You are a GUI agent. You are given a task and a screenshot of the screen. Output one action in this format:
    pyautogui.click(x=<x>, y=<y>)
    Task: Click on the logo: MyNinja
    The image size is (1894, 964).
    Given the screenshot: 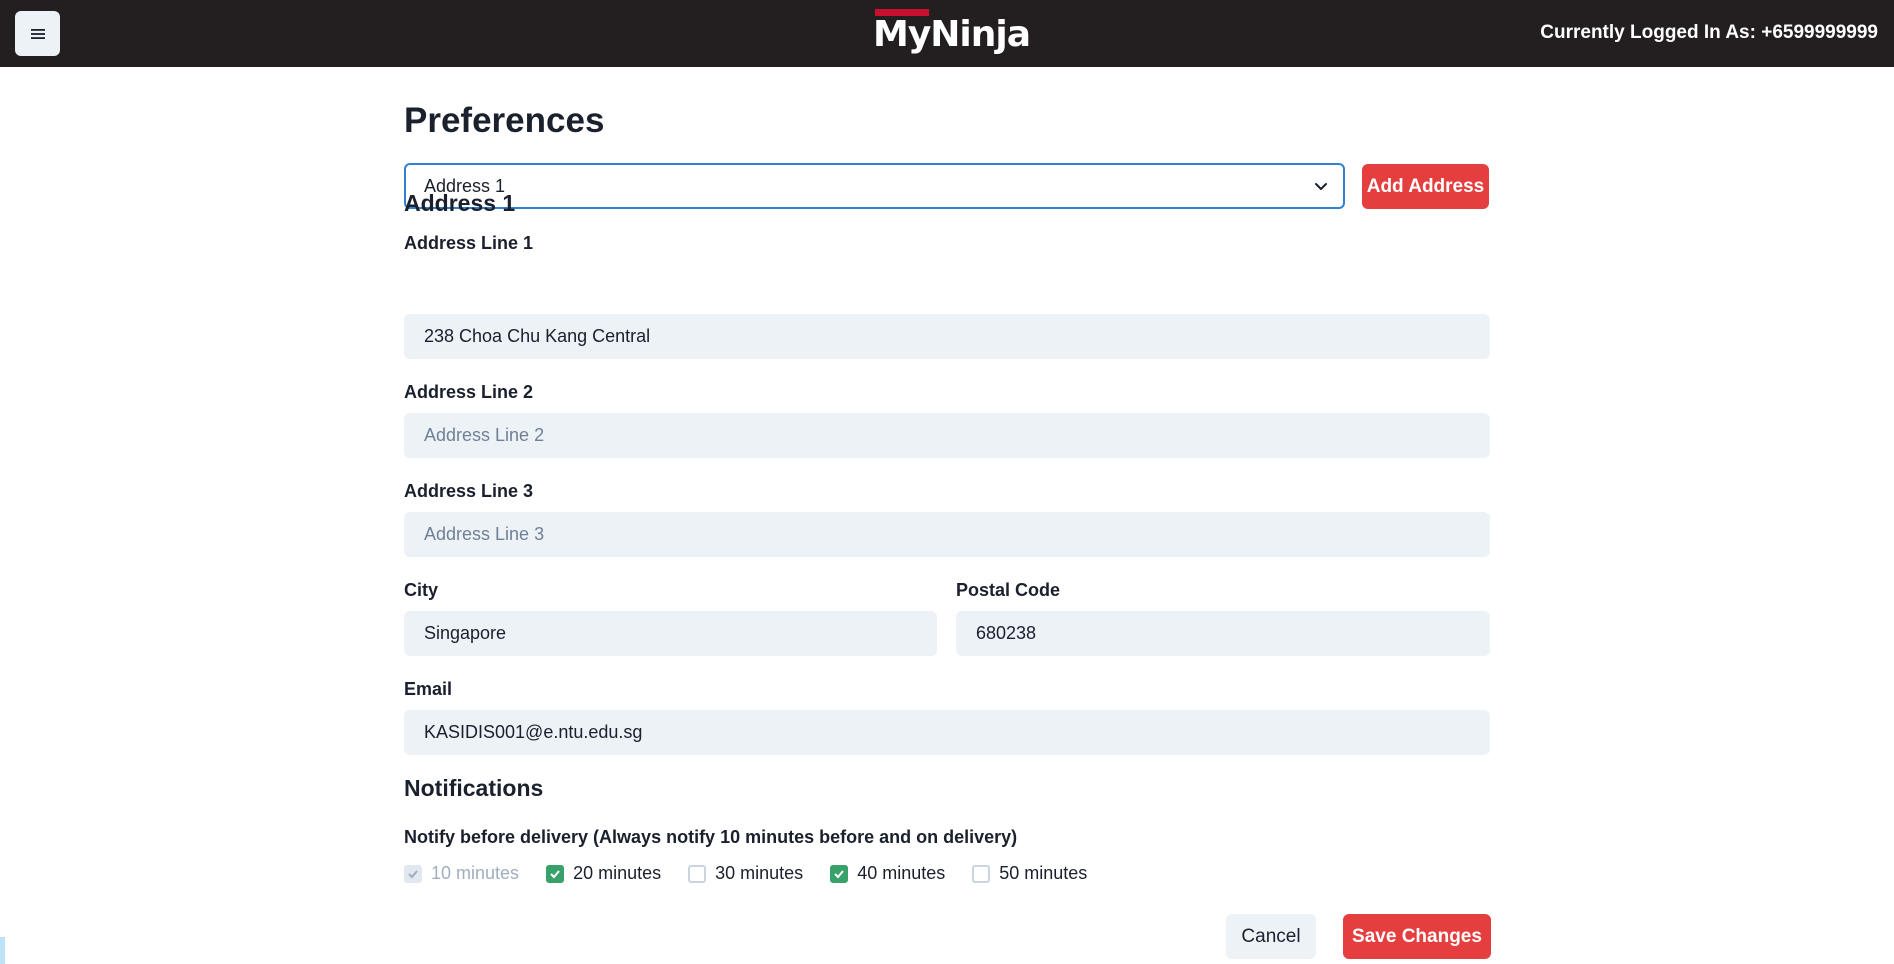 What is the action you would take?
    pyautogui.click(x=952, y=34)
    